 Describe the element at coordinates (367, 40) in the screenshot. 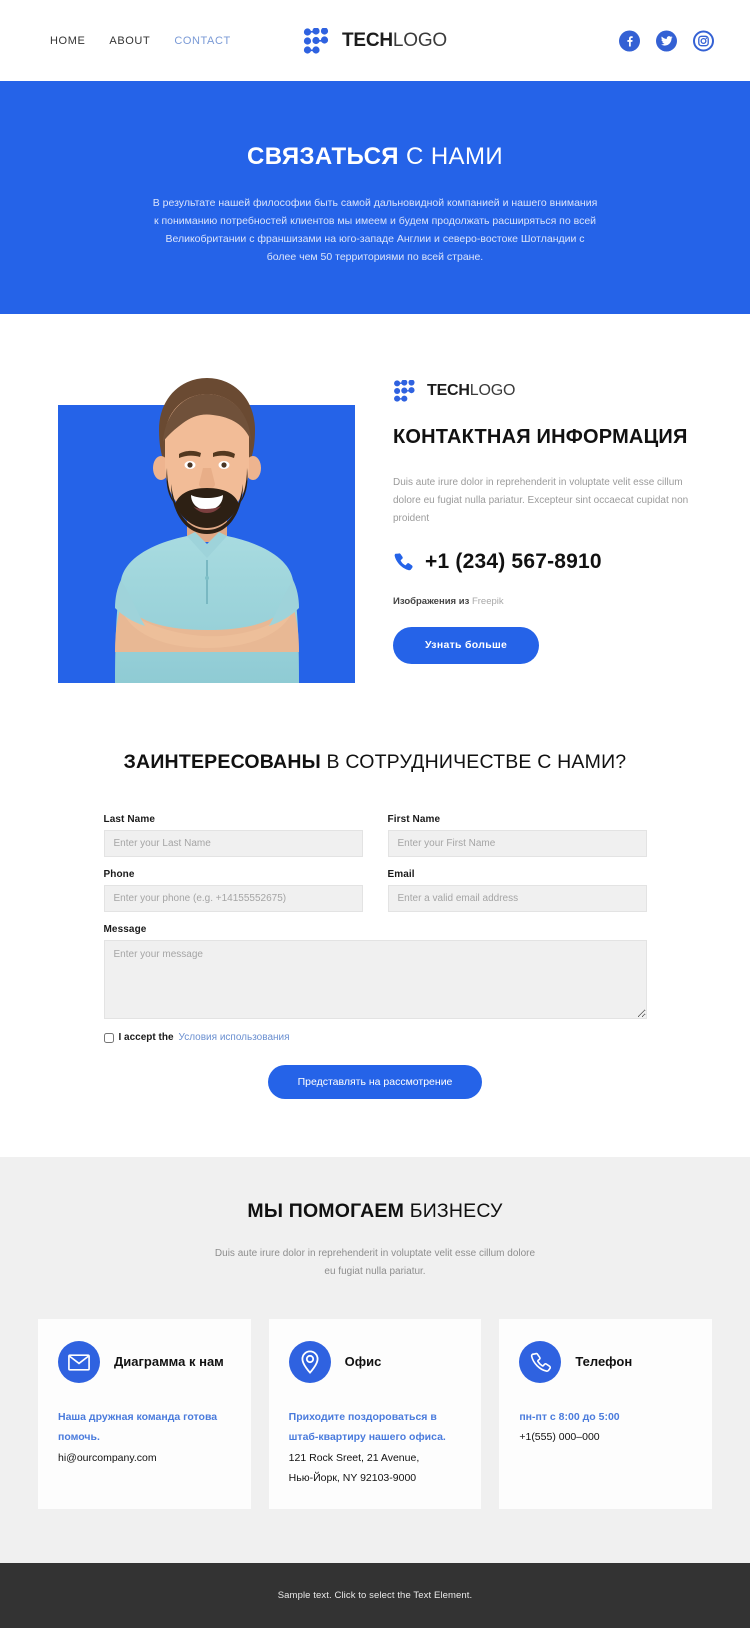

I see `logo-text-bold: TECH` at that location.